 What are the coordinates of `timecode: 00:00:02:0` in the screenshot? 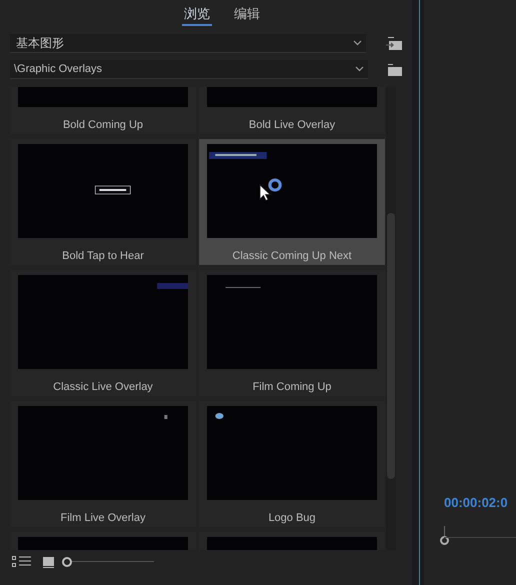 It's located at (480, 502).